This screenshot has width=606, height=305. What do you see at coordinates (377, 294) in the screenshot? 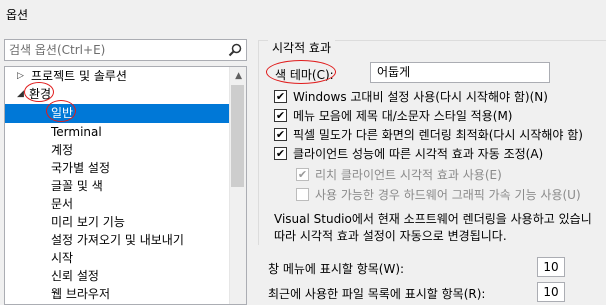
I see `recent-files-label: 최근에 사용한 파일 목록에 표시할 항목(R):` at bounding box center [377, 294].